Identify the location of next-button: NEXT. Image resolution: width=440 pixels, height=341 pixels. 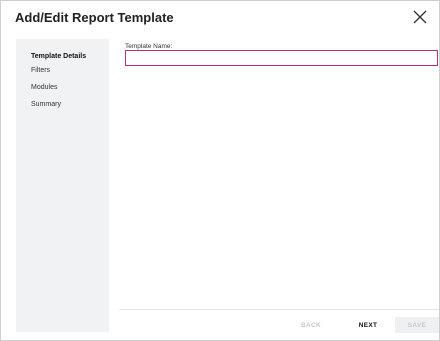
(368, 325).